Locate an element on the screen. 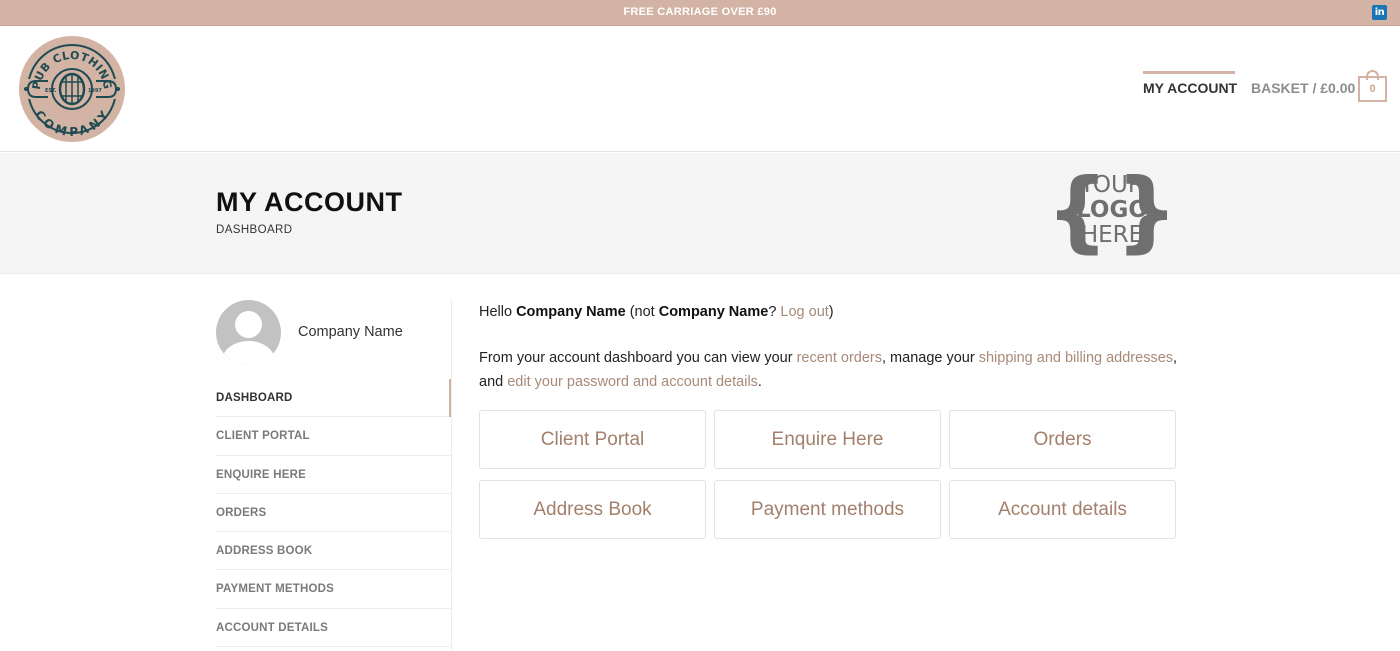  page-subtitle: DASHBOARD is located at coordinates (254, 230).